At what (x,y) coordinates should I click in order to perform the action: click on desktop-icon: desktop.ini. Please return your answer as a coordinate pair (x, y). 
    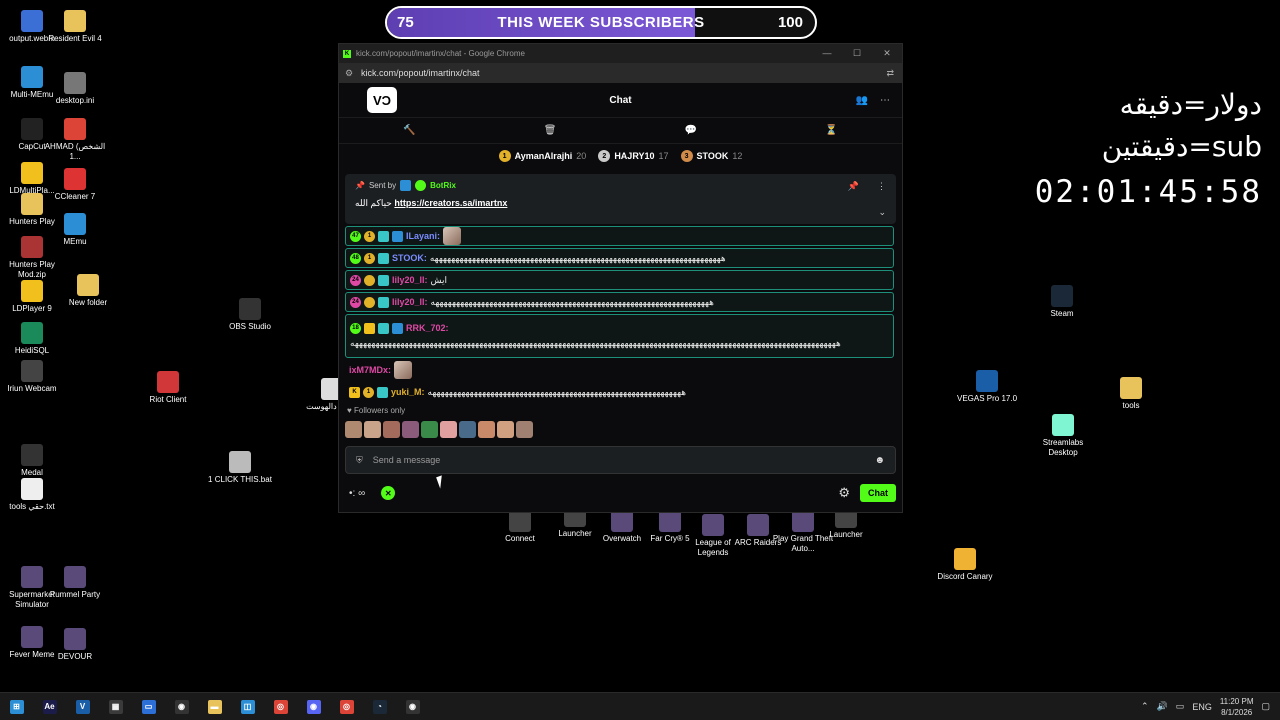
    Looking at the image, I should click on (75, 89).